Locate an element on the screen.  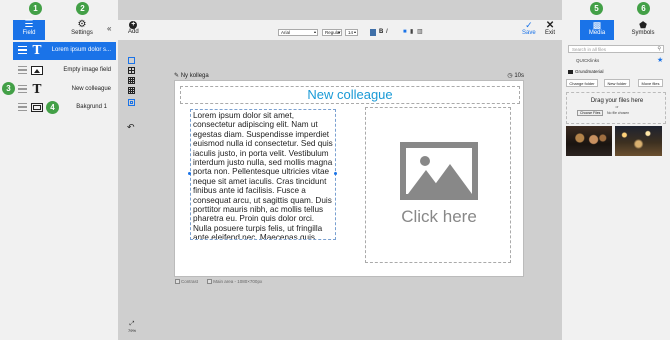
contrast-toggle: Contrast is located at coordinates (187, 282).